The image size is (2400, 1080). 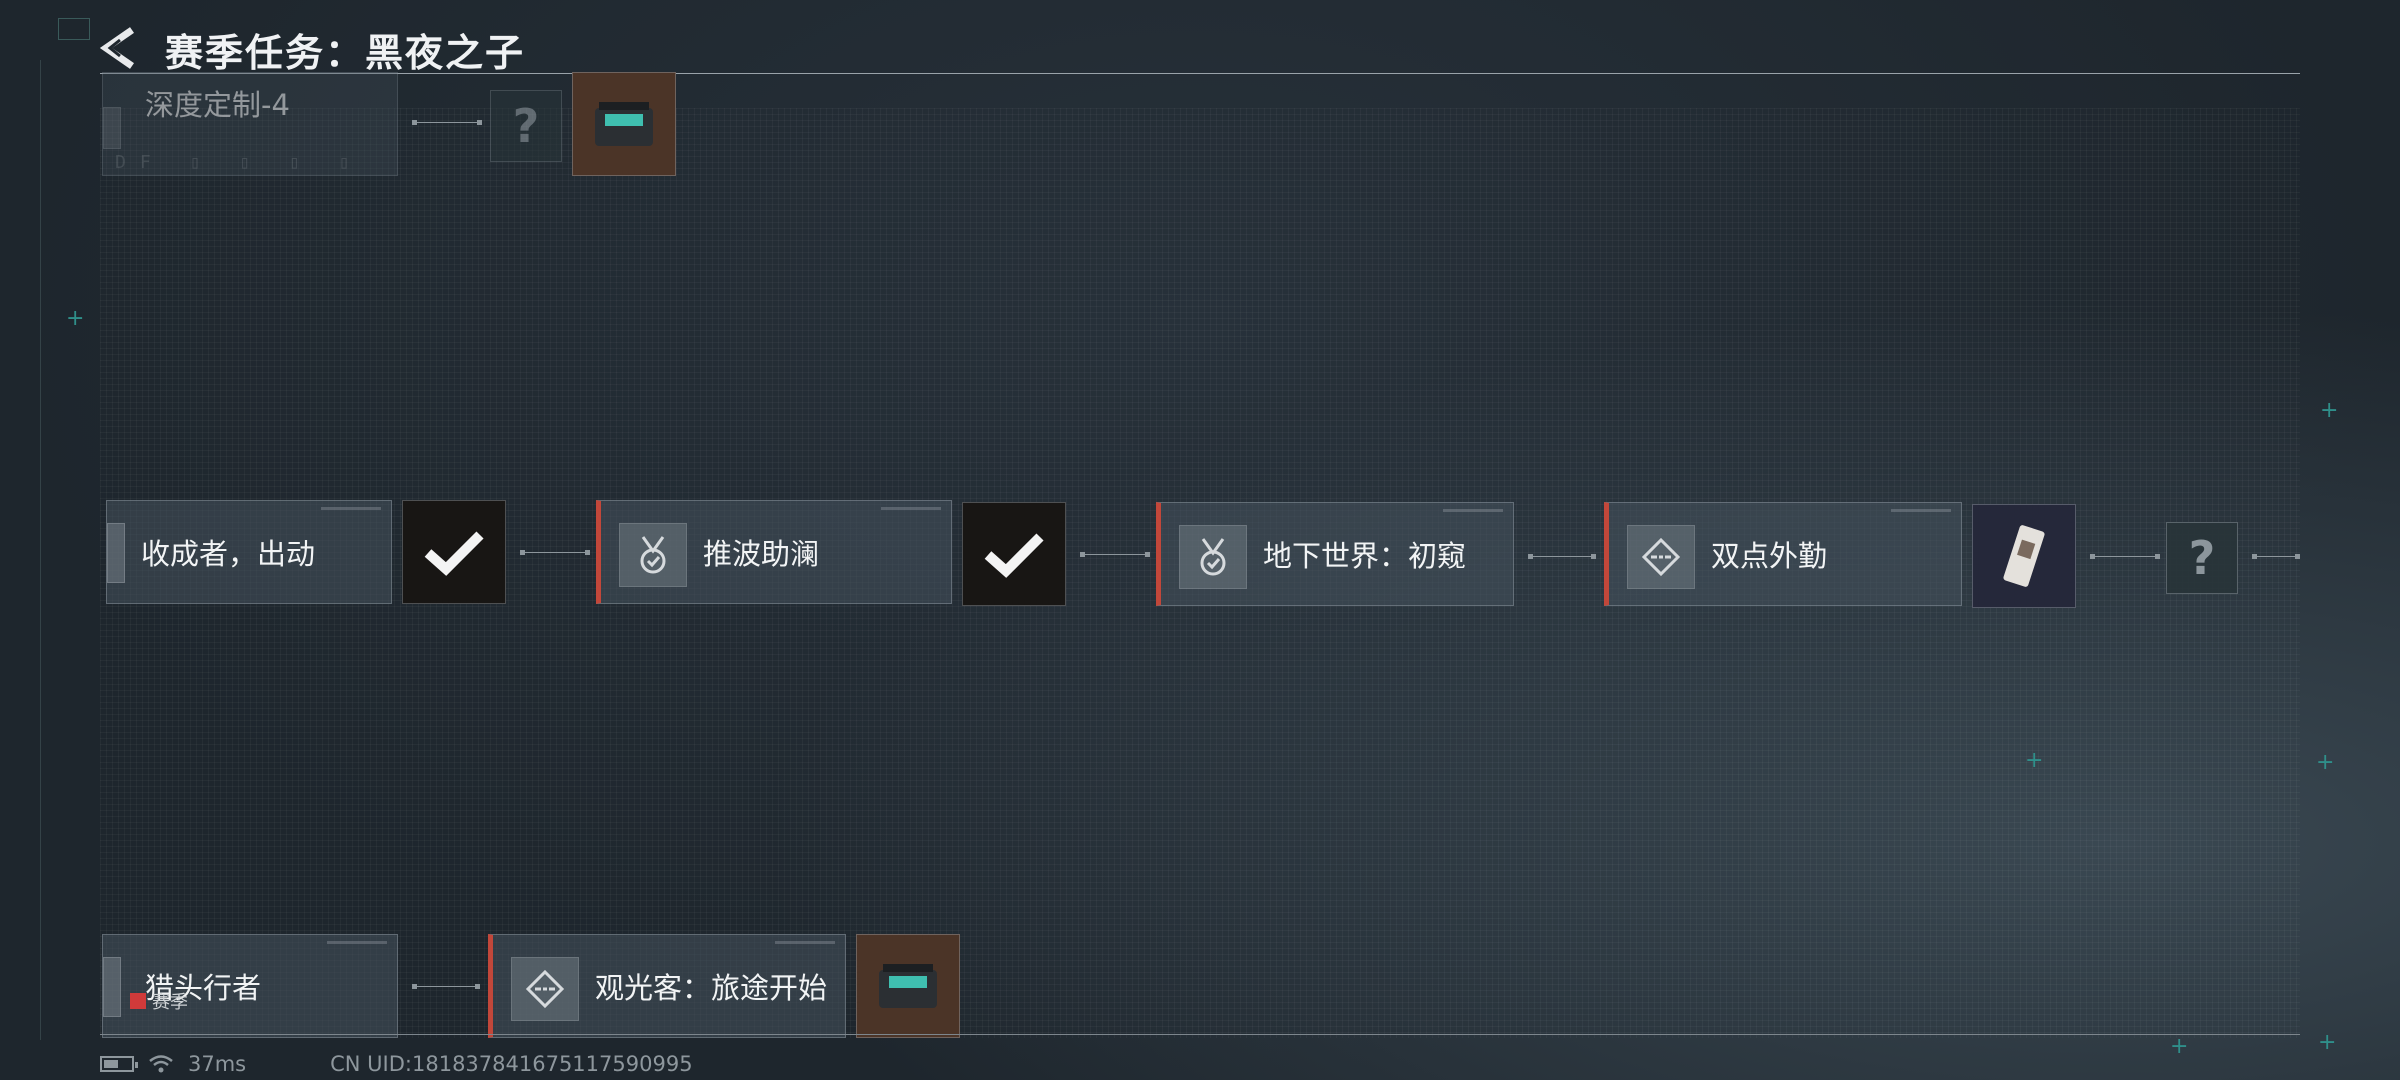 What do you see at coordinates (40, 550) in the screenshot?
I see `left-rail-decoration` at bounding box center [40, 550].